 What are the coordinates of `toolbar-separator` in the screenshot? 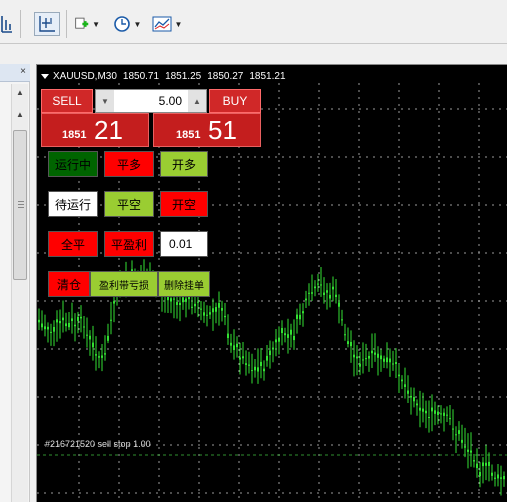 It's located at (66, 24).